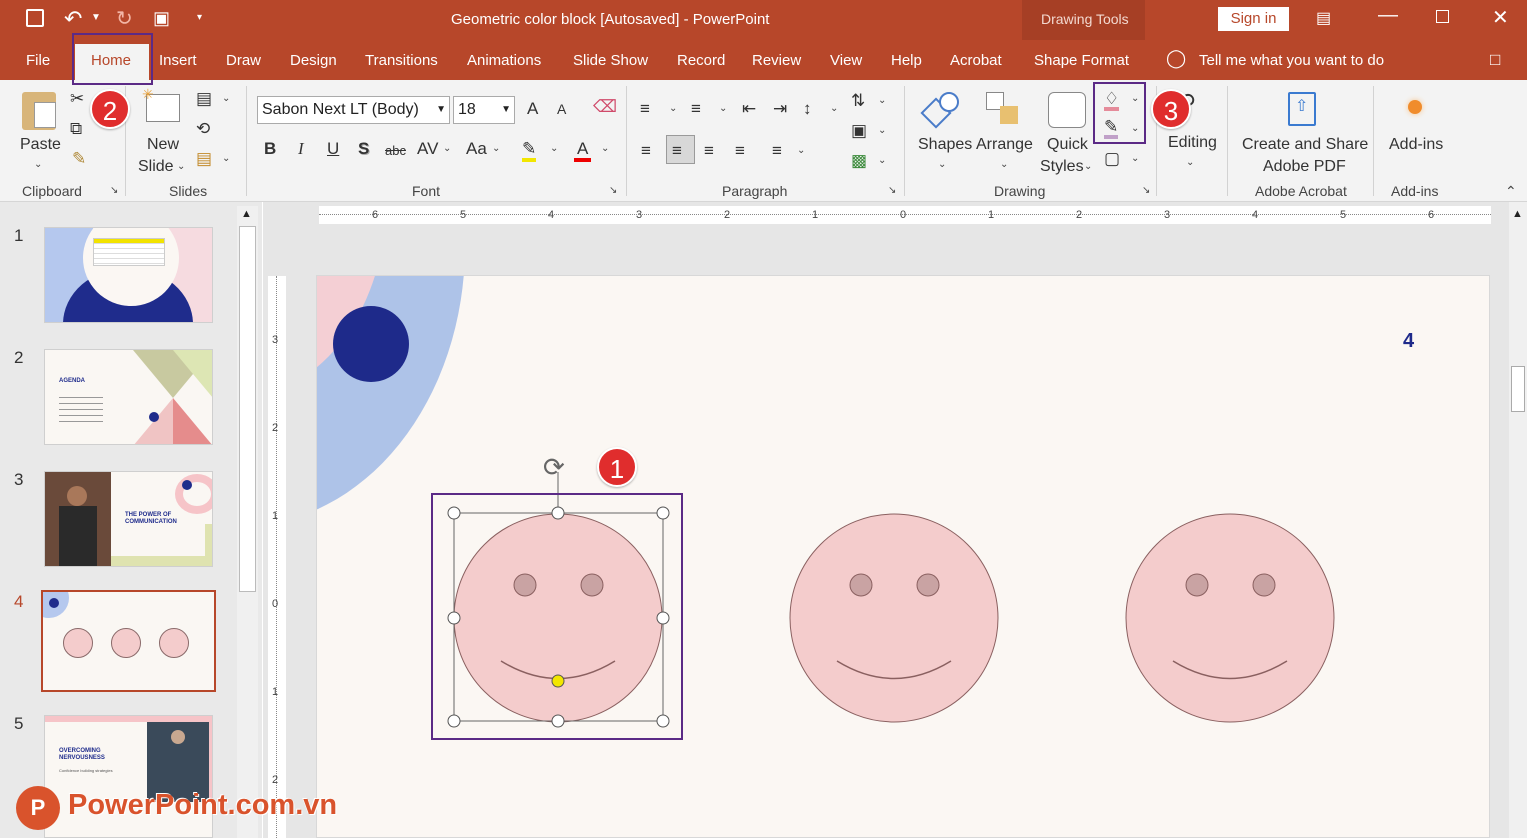  What do you see at coordinates (749, 108) in the screenshot?
I see `decrease-indent-icon: ⇤` at bounding box center [749, 108].